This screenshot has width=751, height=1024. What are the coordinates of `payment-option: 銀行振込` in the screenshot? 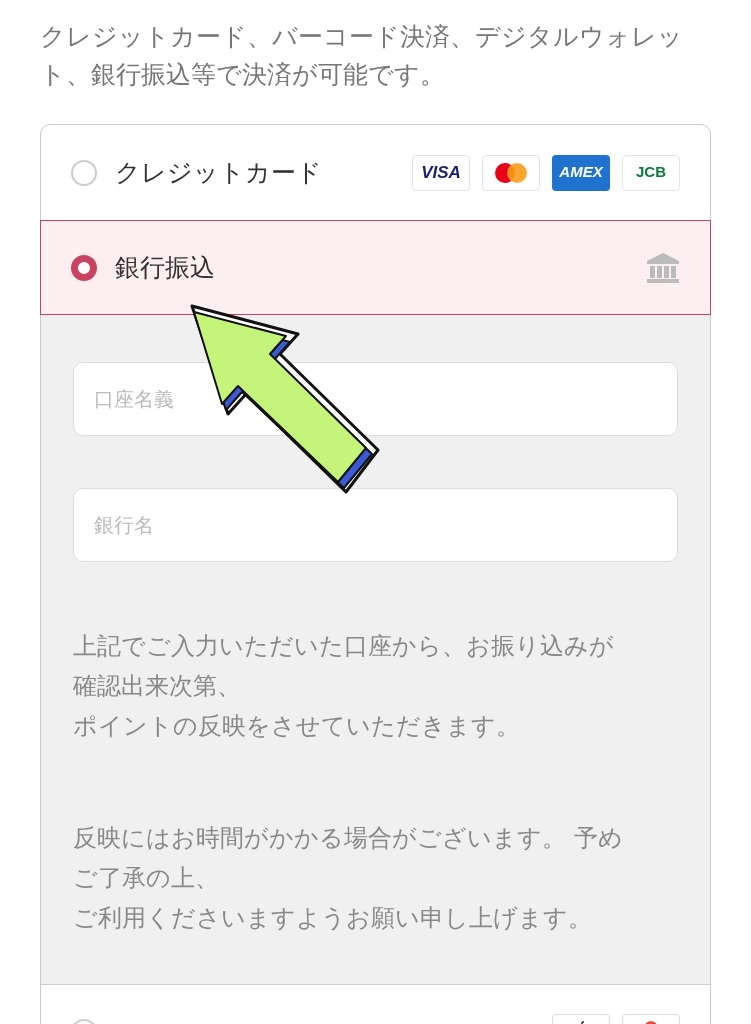 It's located at (375, 267).